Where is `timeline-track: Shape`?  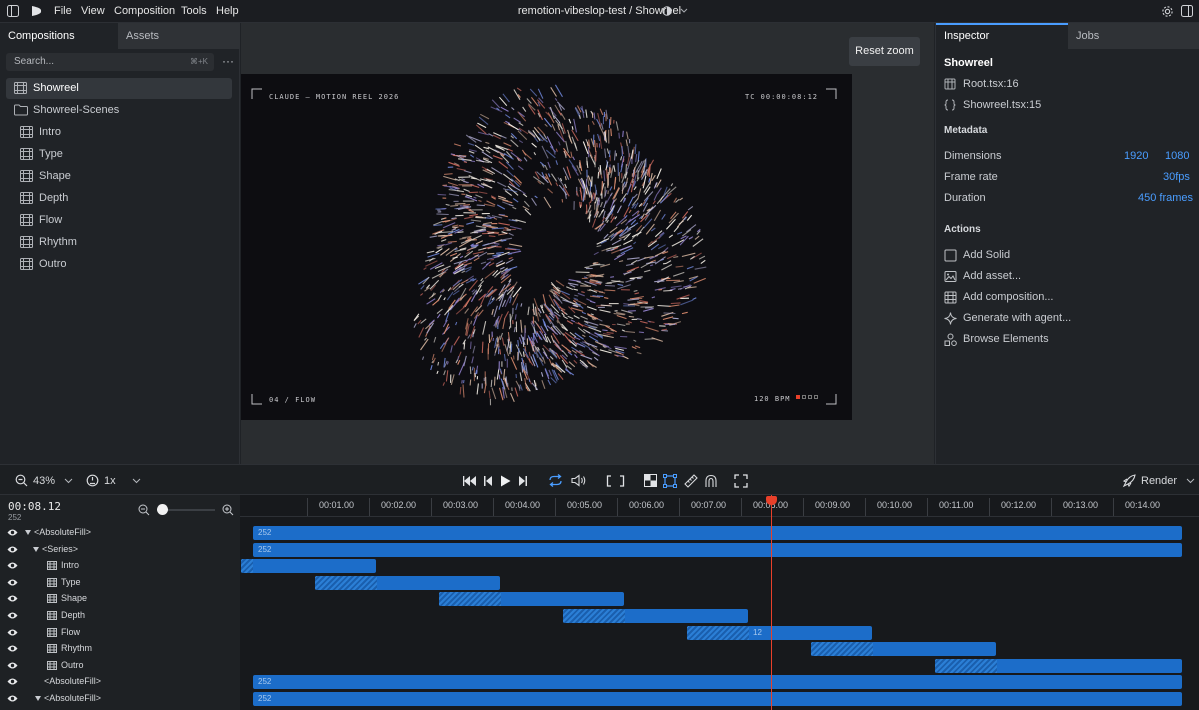
timeline-track: Shape is located at coordinates (120, 599).